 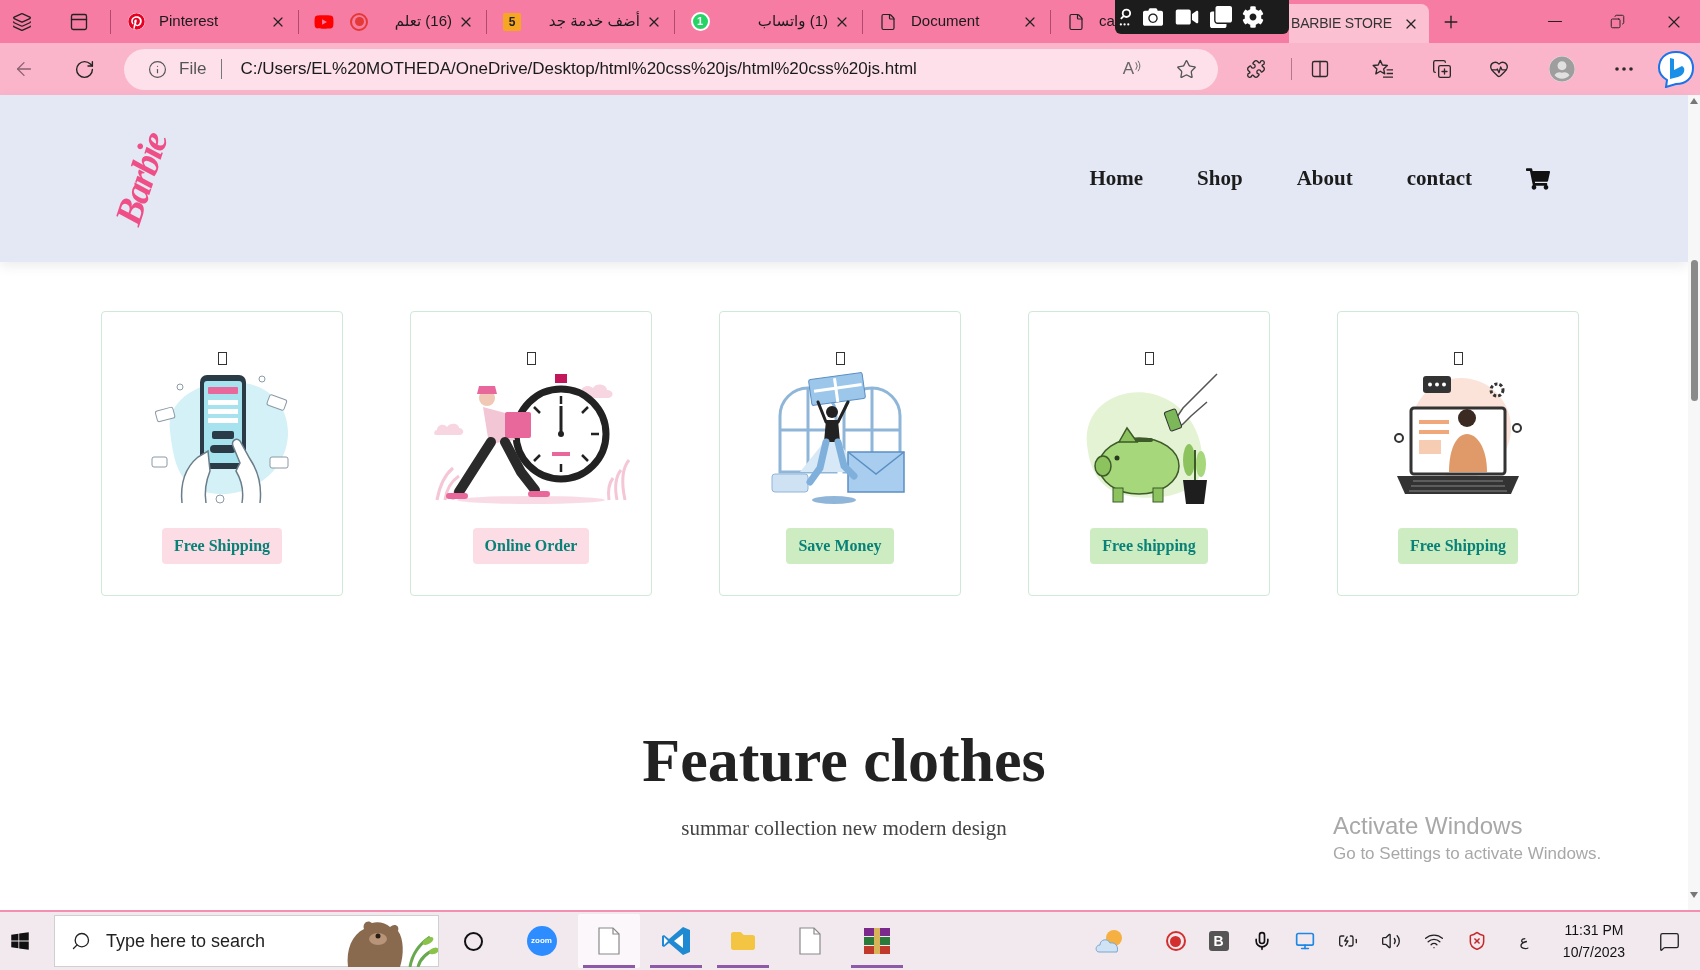 I want to click on code-editor-icon, so click(x=675, y=941).